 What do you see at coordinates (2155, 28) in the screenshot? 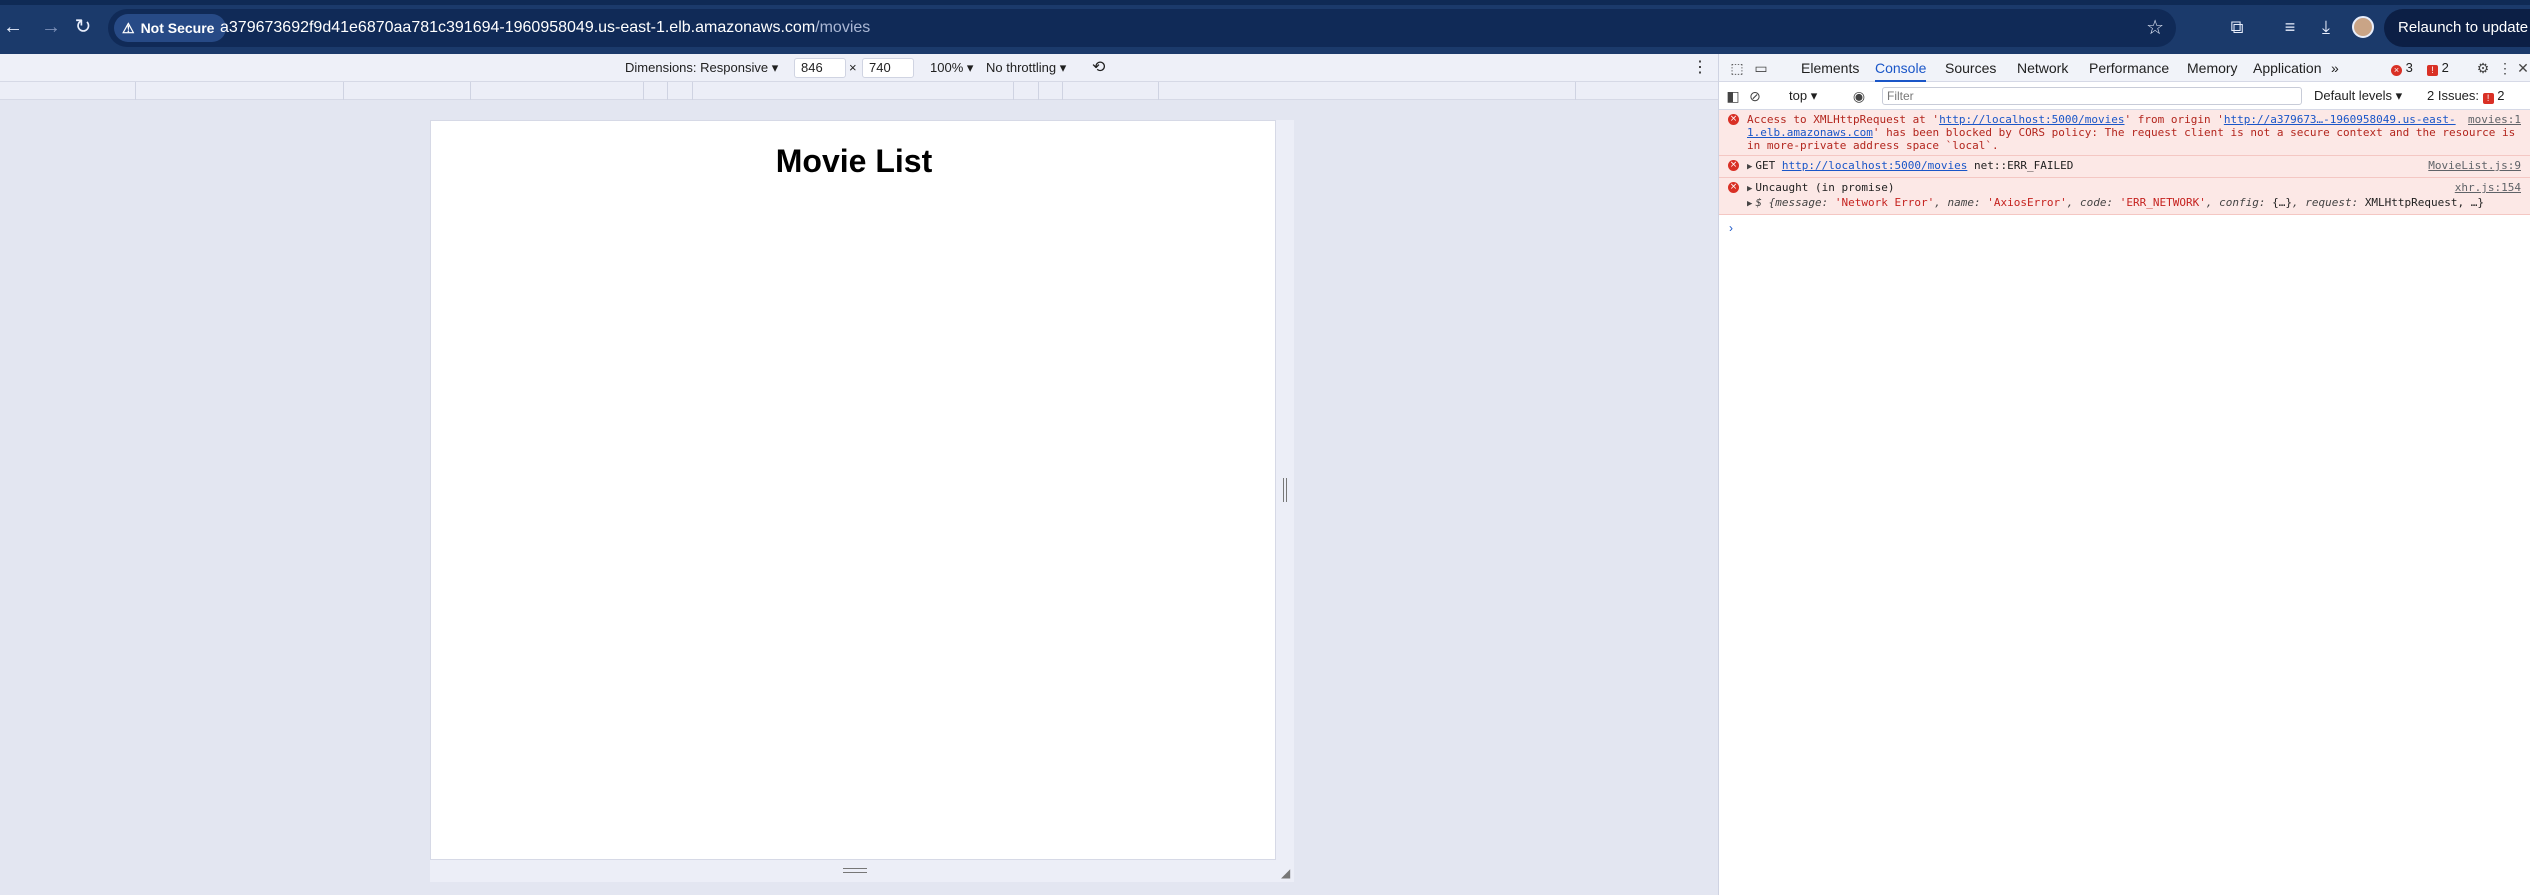
I see `star-icon: ☆` at bounding box center [2155, 28].